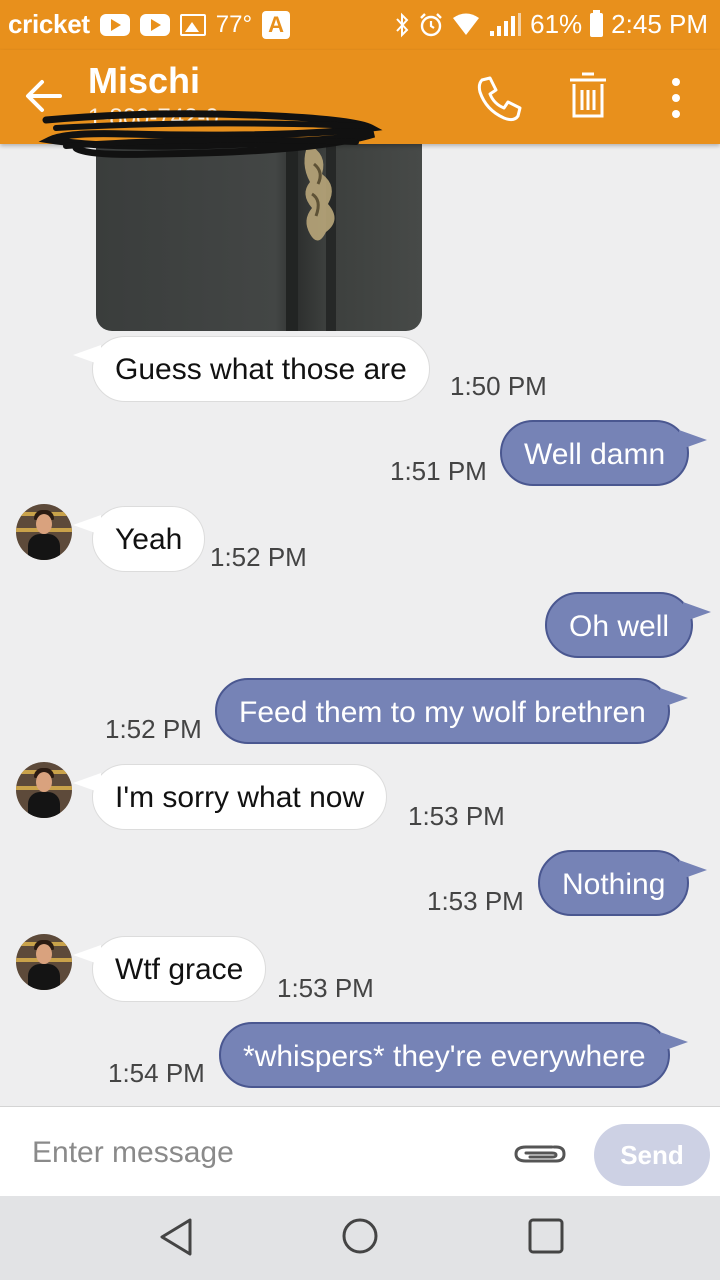 The image size is (720, 1280). I want to click on battery-icon, so click(597, 23).